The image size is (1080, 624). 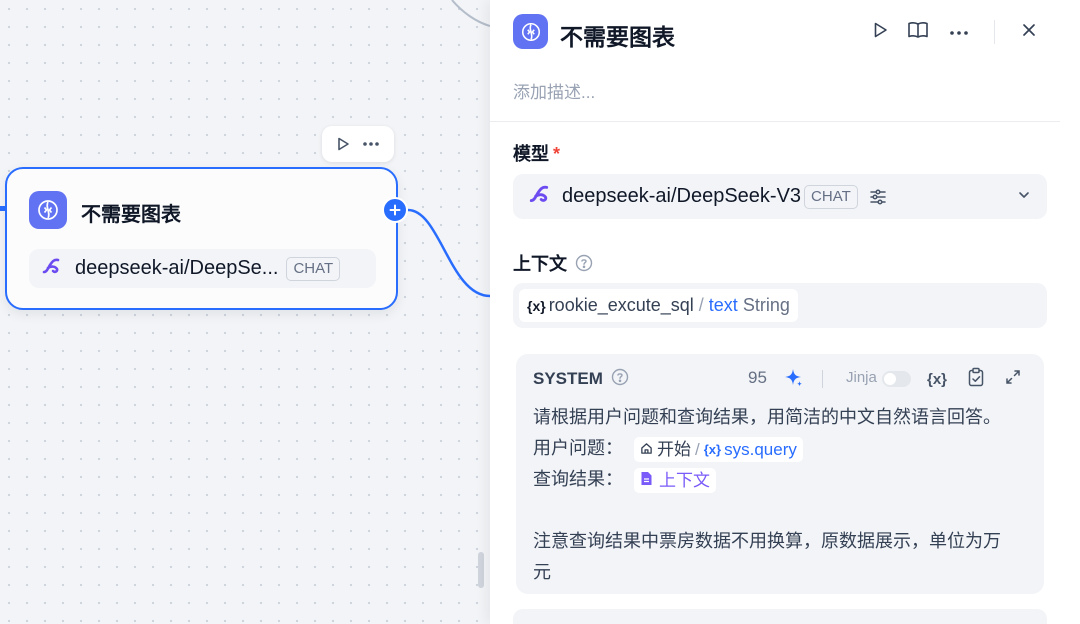 I want to click on required-mark: *, so click(x=557, y=154).